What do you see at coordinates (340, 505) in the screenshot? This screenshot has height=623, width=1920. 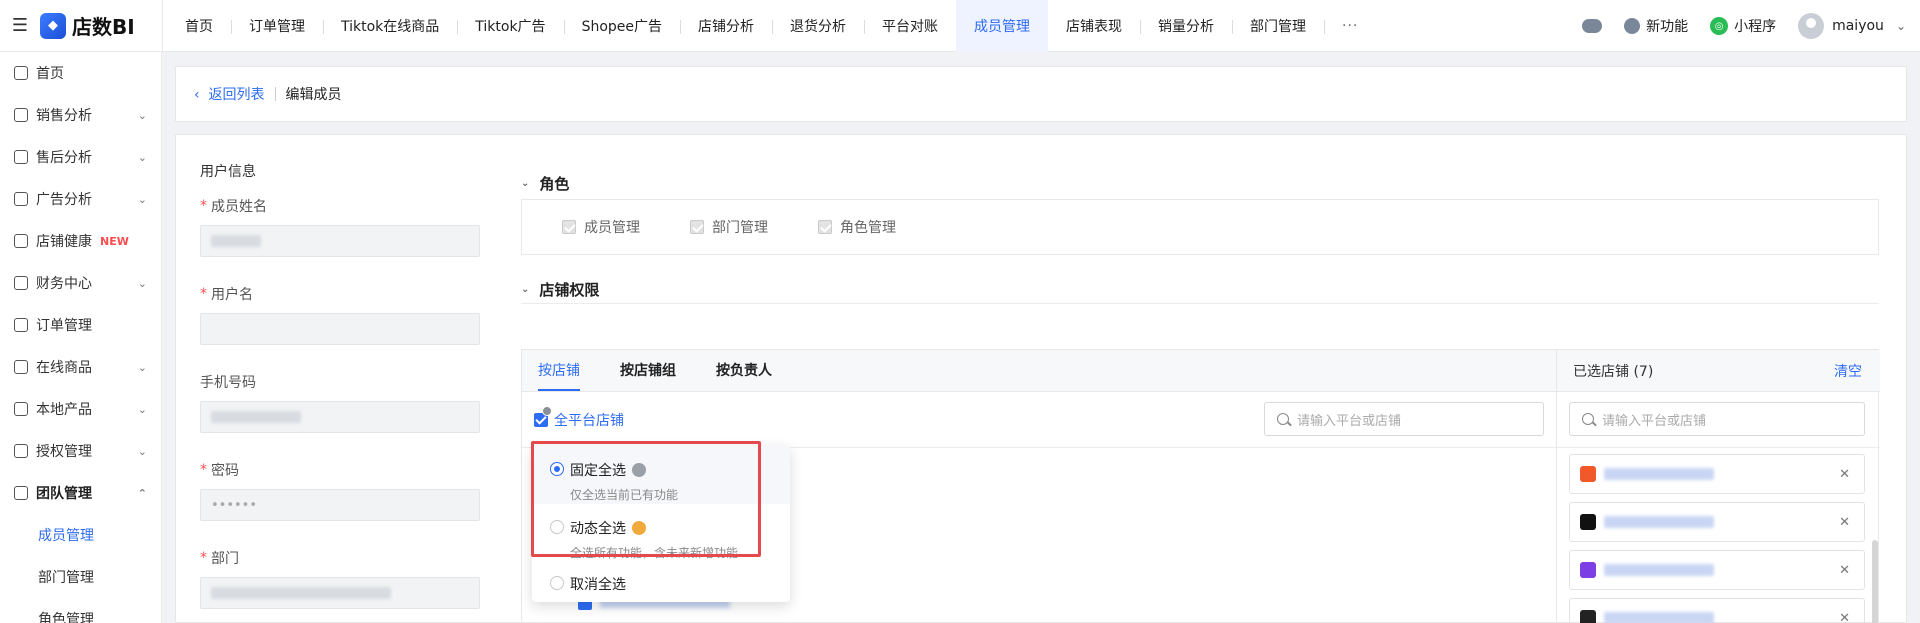 I see `password-field: ••••••` at bounding box center [340, 505].